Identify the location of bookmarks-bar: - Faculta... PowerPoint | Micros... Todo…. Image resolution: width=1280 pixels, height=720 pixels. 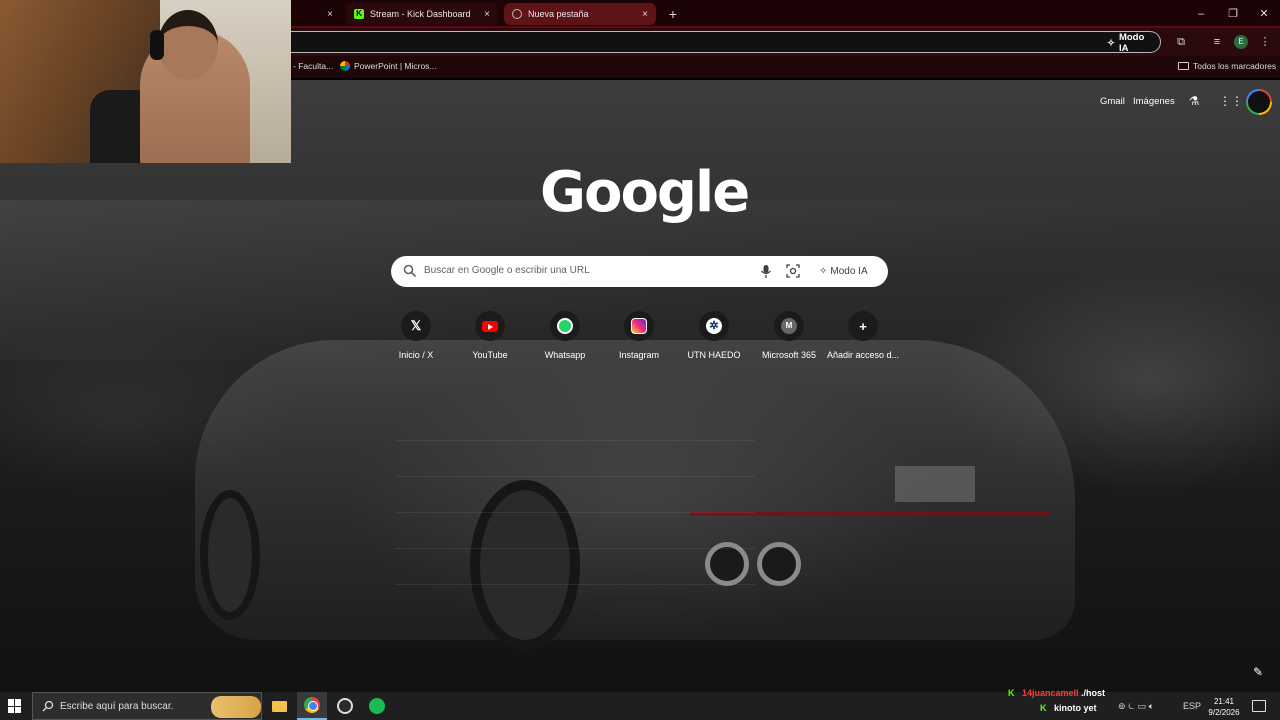
(785, 67).